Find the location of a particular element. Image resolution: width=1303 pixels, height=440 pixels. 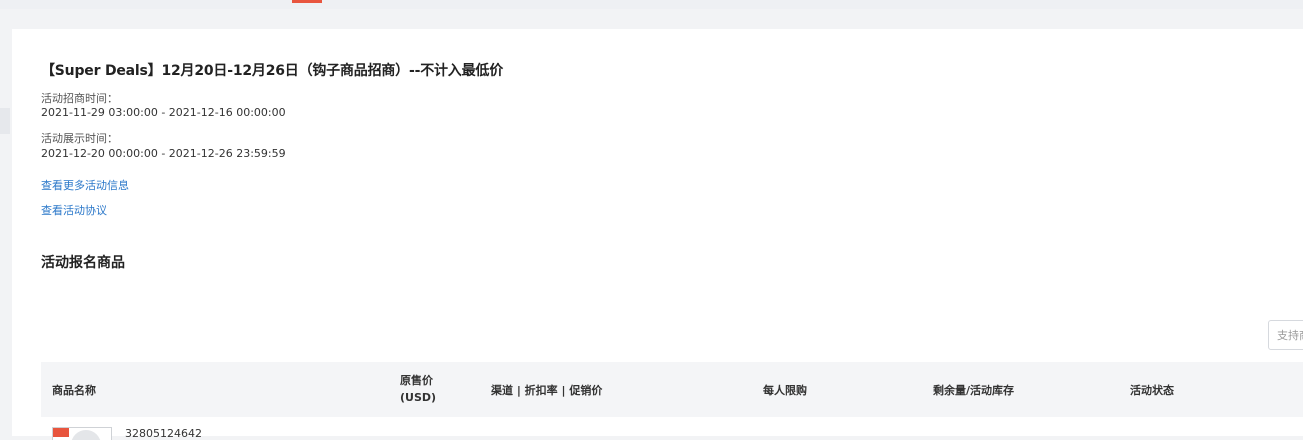

product-search-input is located at coordinates (1286, 335).